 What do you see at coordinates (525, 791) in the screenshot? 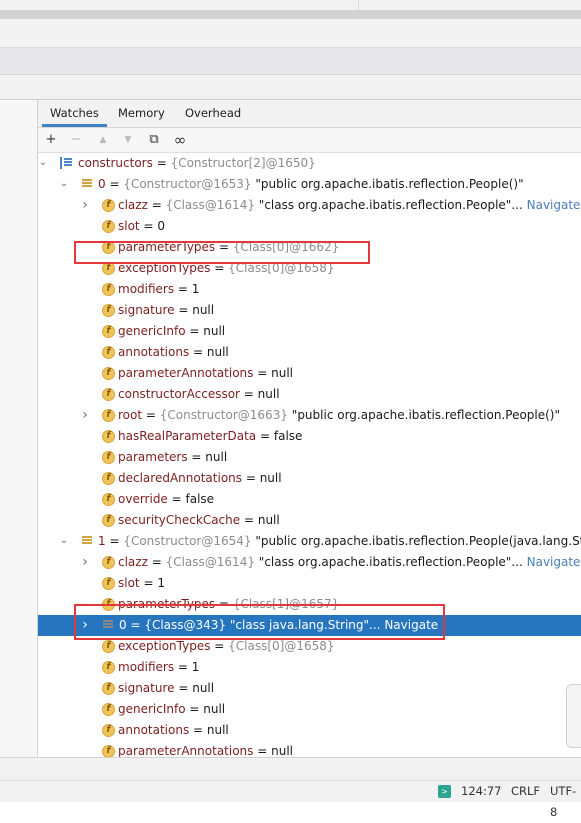
I see `line-ending: CRLF` at bounding box center [525, 791].